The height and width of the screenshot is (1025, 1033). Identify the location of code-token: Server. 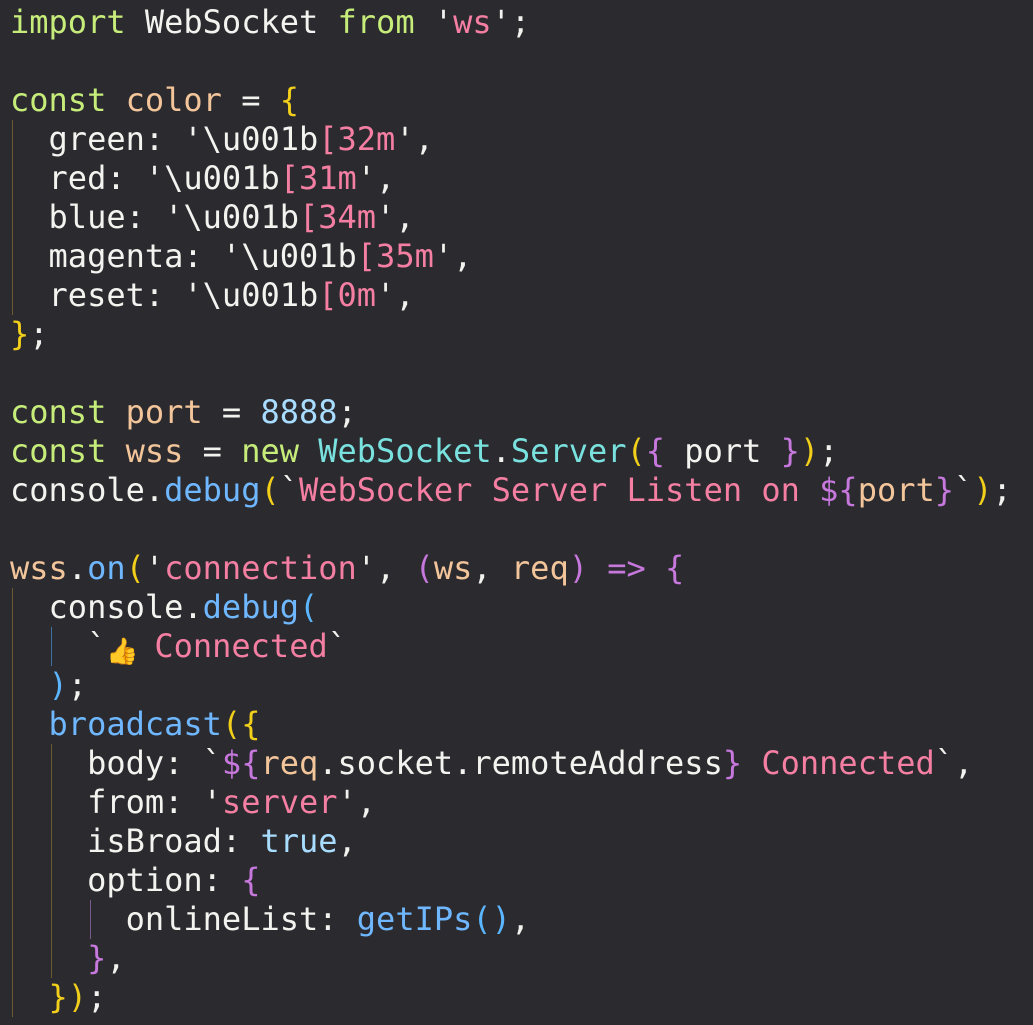
(568, 451).